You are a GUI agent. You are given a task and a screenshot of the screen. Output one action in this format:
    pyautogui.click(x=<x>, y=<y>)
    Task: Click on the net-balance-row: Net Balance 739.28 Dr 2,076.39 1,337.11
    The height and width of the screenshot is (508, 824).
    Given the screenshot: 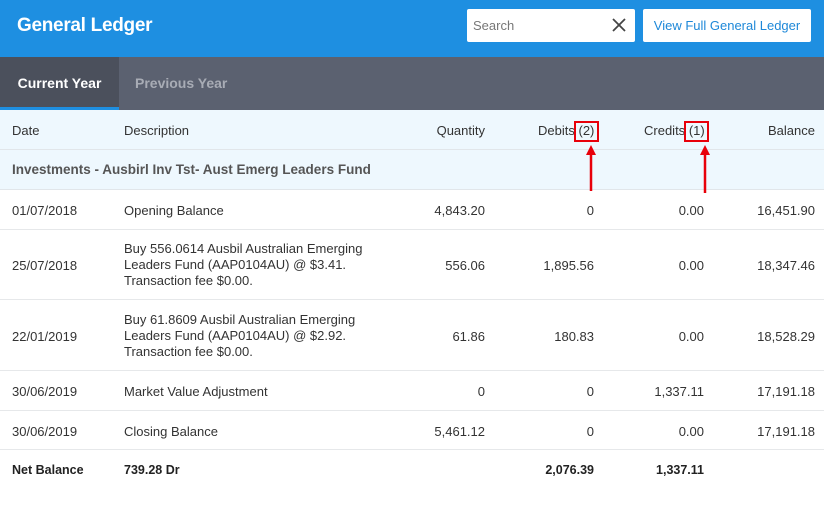 What is the action you would take?
    pyautogui.click(x=412, y=470)
    